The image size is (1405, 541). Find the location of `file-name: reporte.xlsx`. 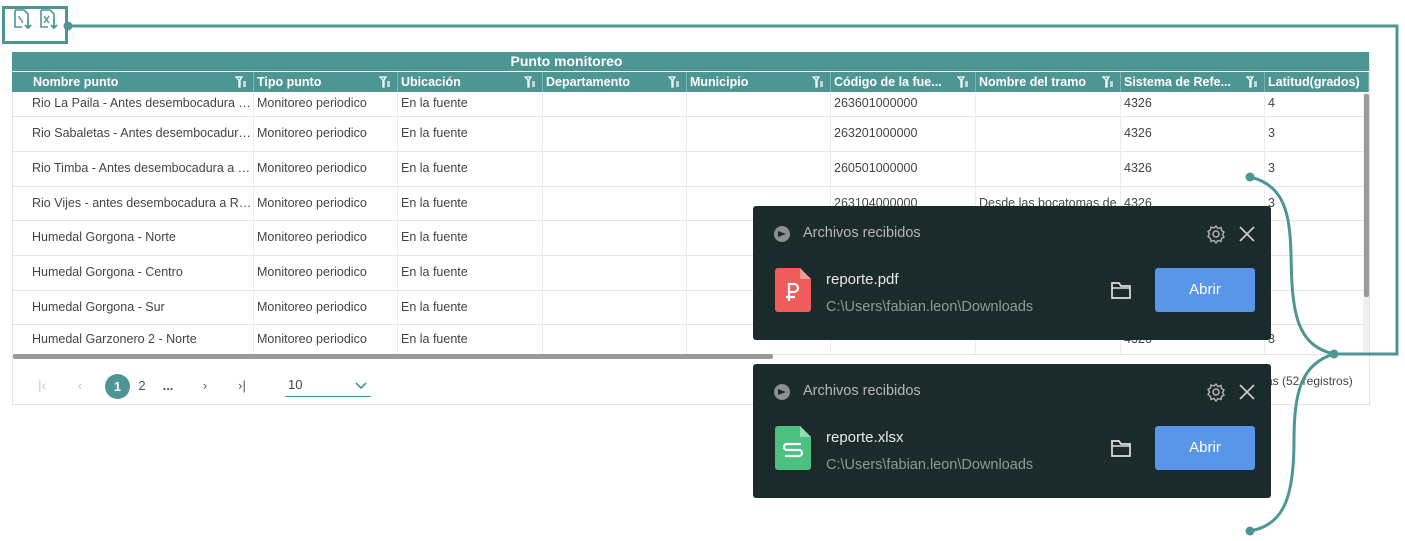

file-name: reporte.xlsx is located at coordinates (865, 437).